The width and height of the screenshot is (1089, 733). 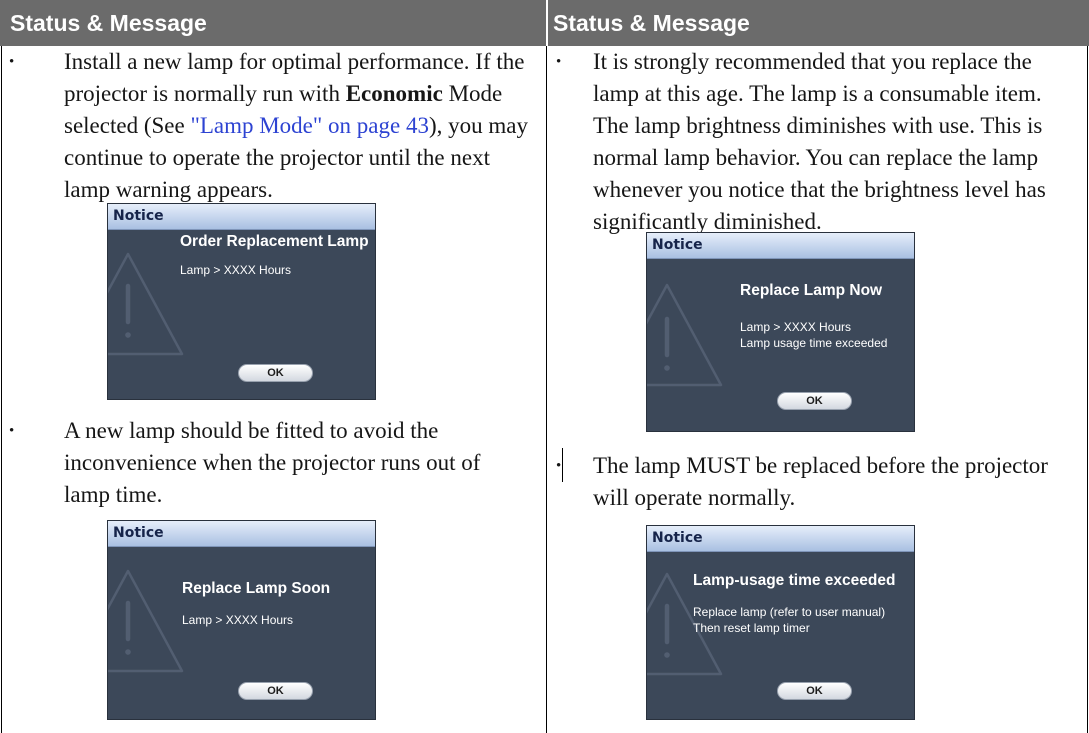 What do you see at coordinates (394, 93) in the screenshot?
I see `economic-mode-term: Economic` at bounding box center [394, 93].